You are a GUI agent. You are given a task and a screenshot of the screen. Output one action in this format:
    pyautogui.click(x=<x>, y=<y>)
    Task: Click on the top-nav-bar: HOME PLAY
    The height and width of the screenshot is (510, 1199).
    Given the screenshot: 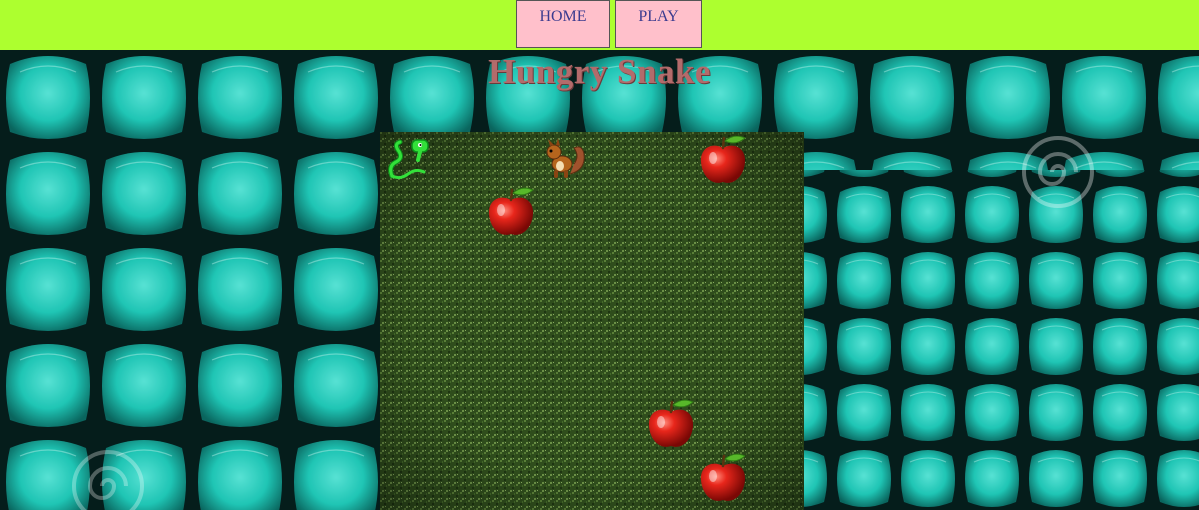 What is the action you would take?
    pyautogui.click(x=599, y=25)
    